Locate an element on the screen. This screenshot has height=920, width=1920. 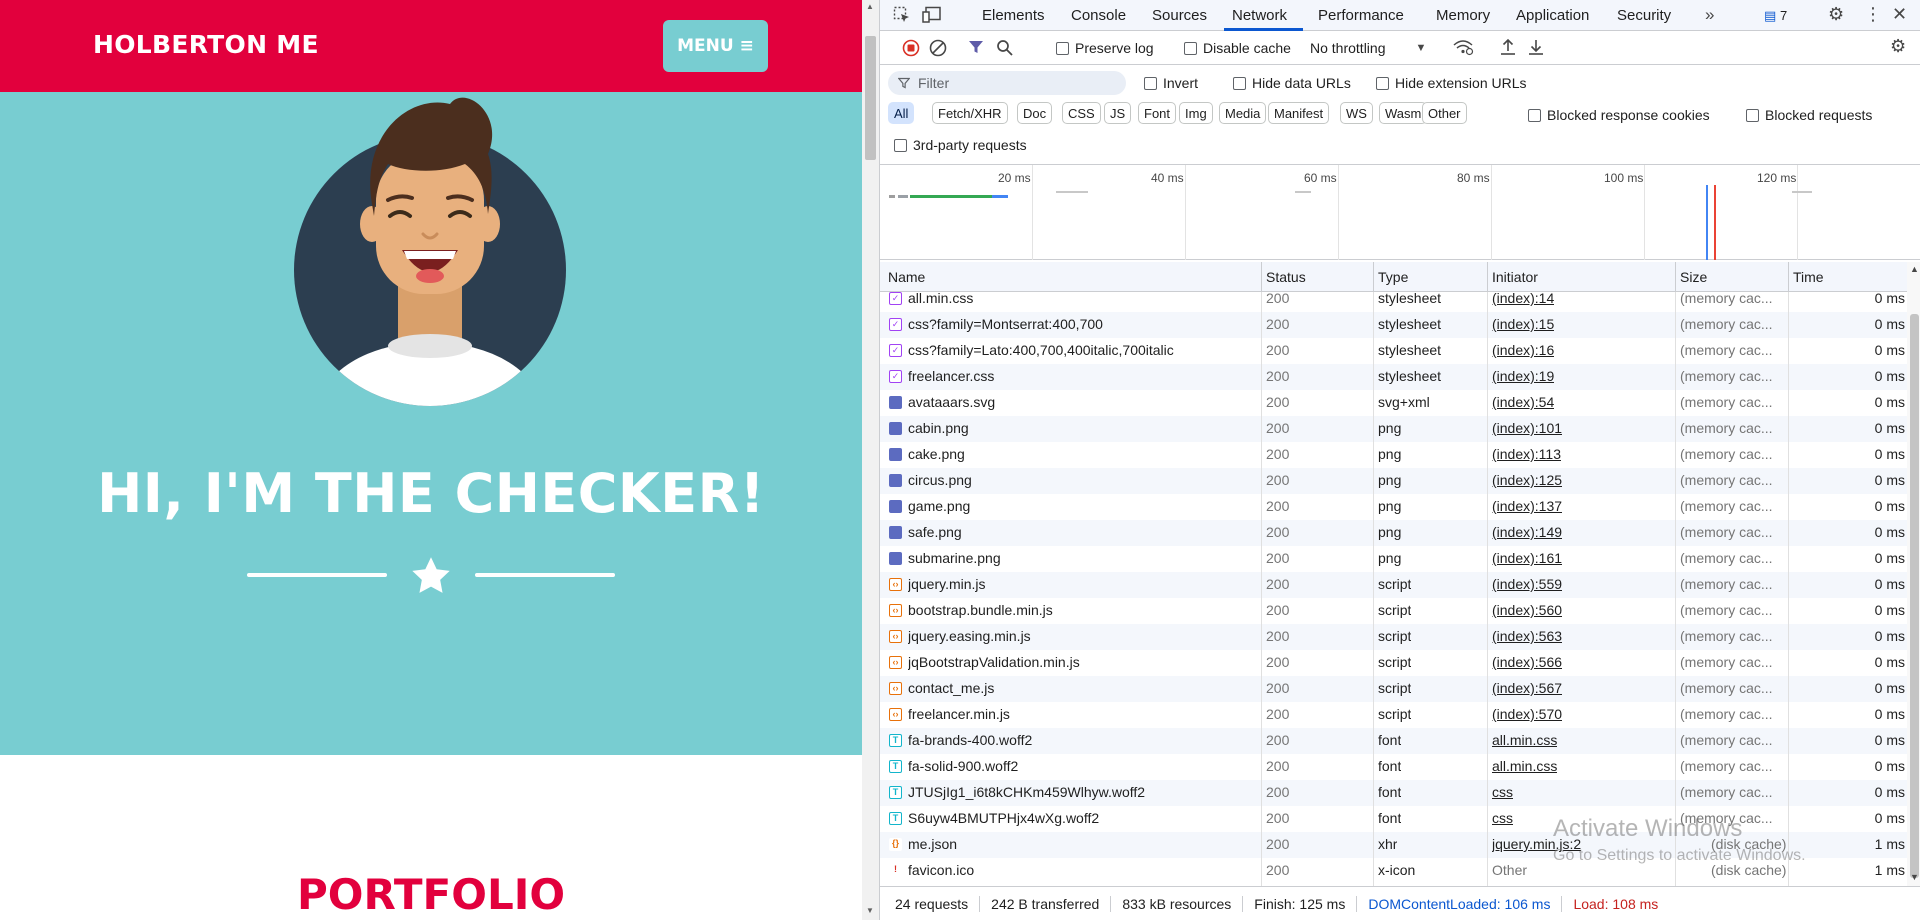
blocked-response-cookies-checkbox: Blocked response cookies is located at coordinates (1619, 115).